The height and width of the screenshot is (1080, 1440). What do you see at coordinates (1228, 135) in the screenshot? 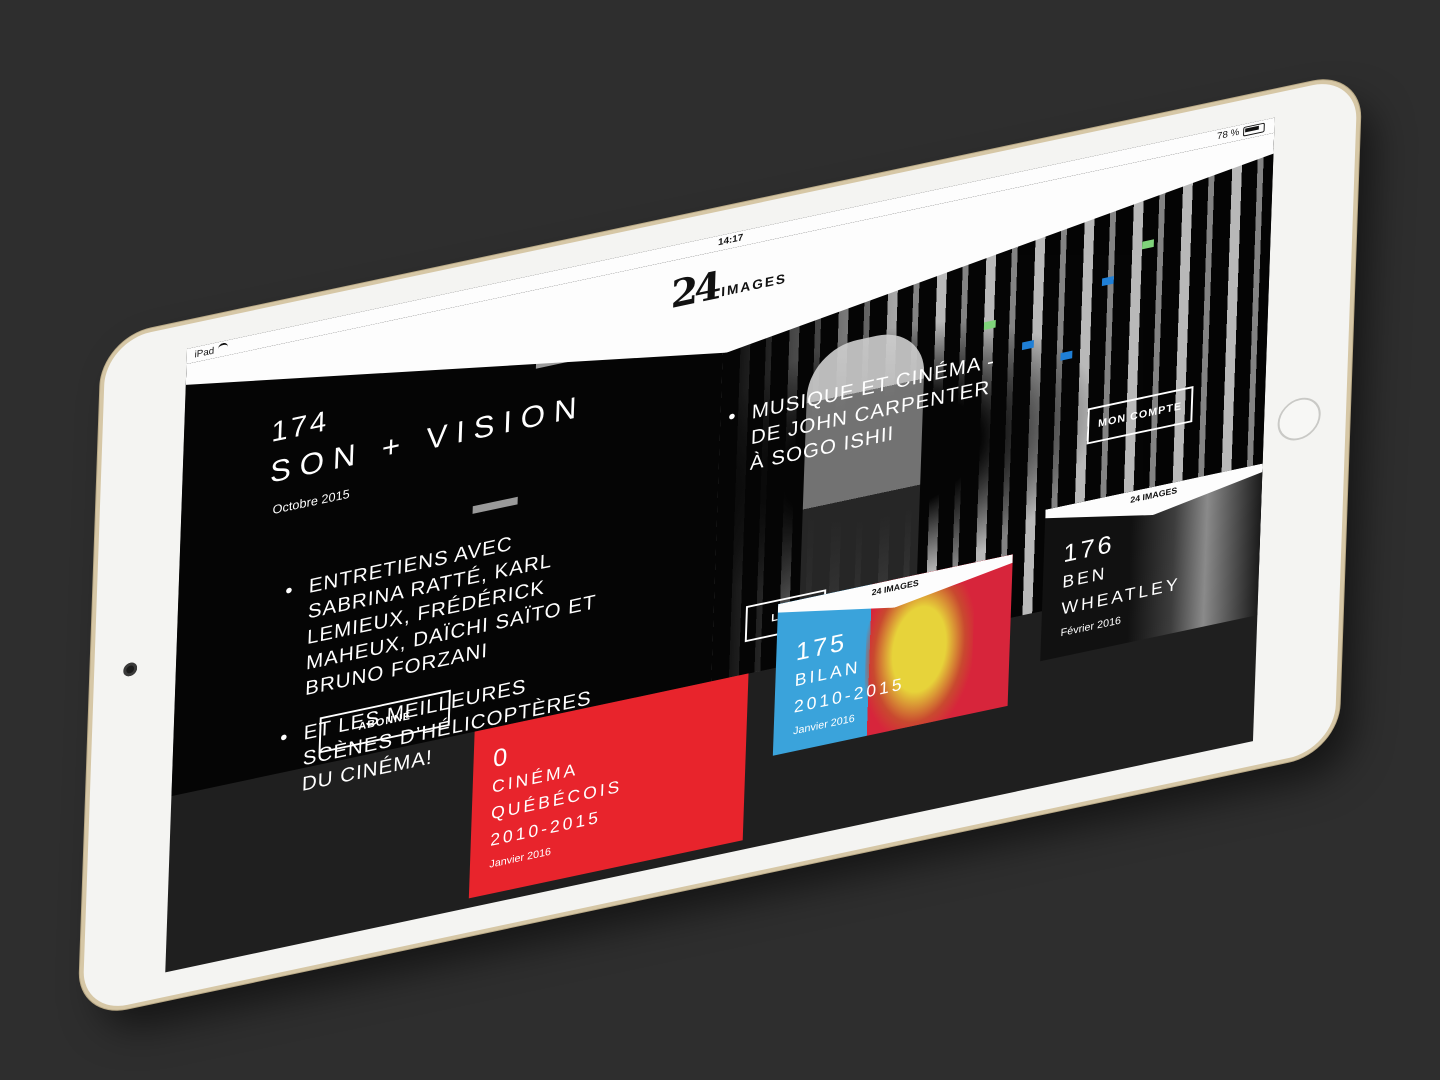
I see `battery-level: 78 %` at bounding box center [1228, 135].